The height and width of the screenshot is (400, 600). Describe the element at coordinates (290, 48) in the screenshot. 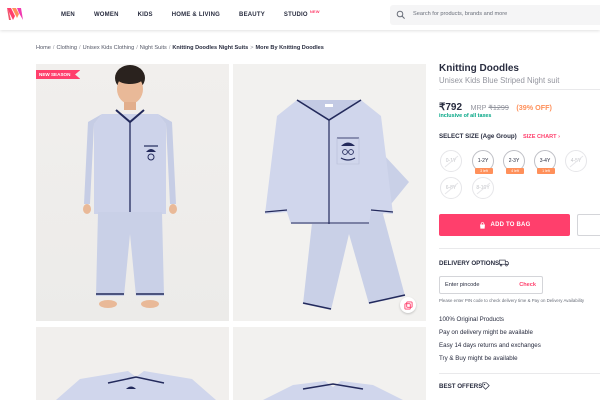

I see `breadcrumb-more-by-brand: More By Knitting Doodles` at that location.